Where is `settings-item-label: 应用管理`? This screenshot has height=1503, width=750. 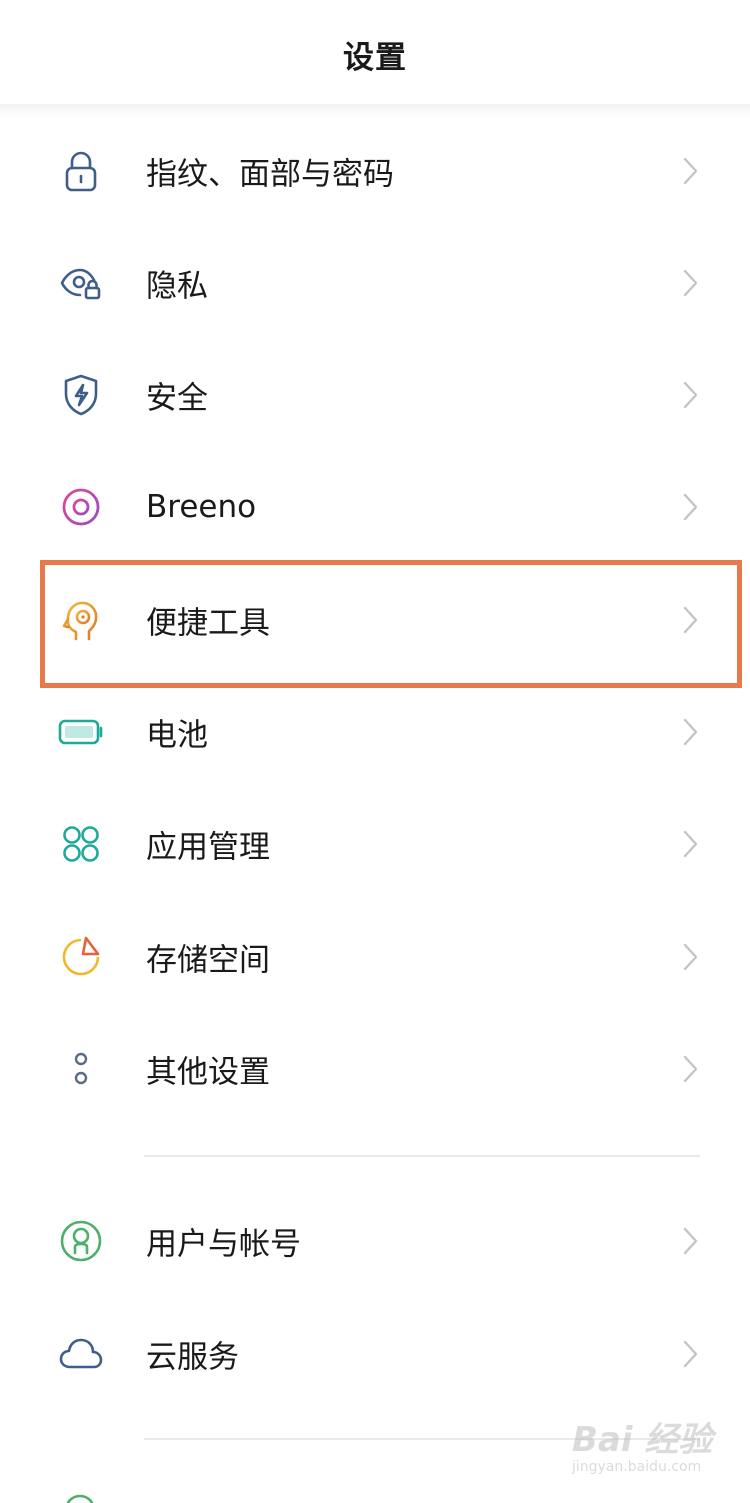 settings-item-label: 应用管理 is located at coordinates (208, 847).